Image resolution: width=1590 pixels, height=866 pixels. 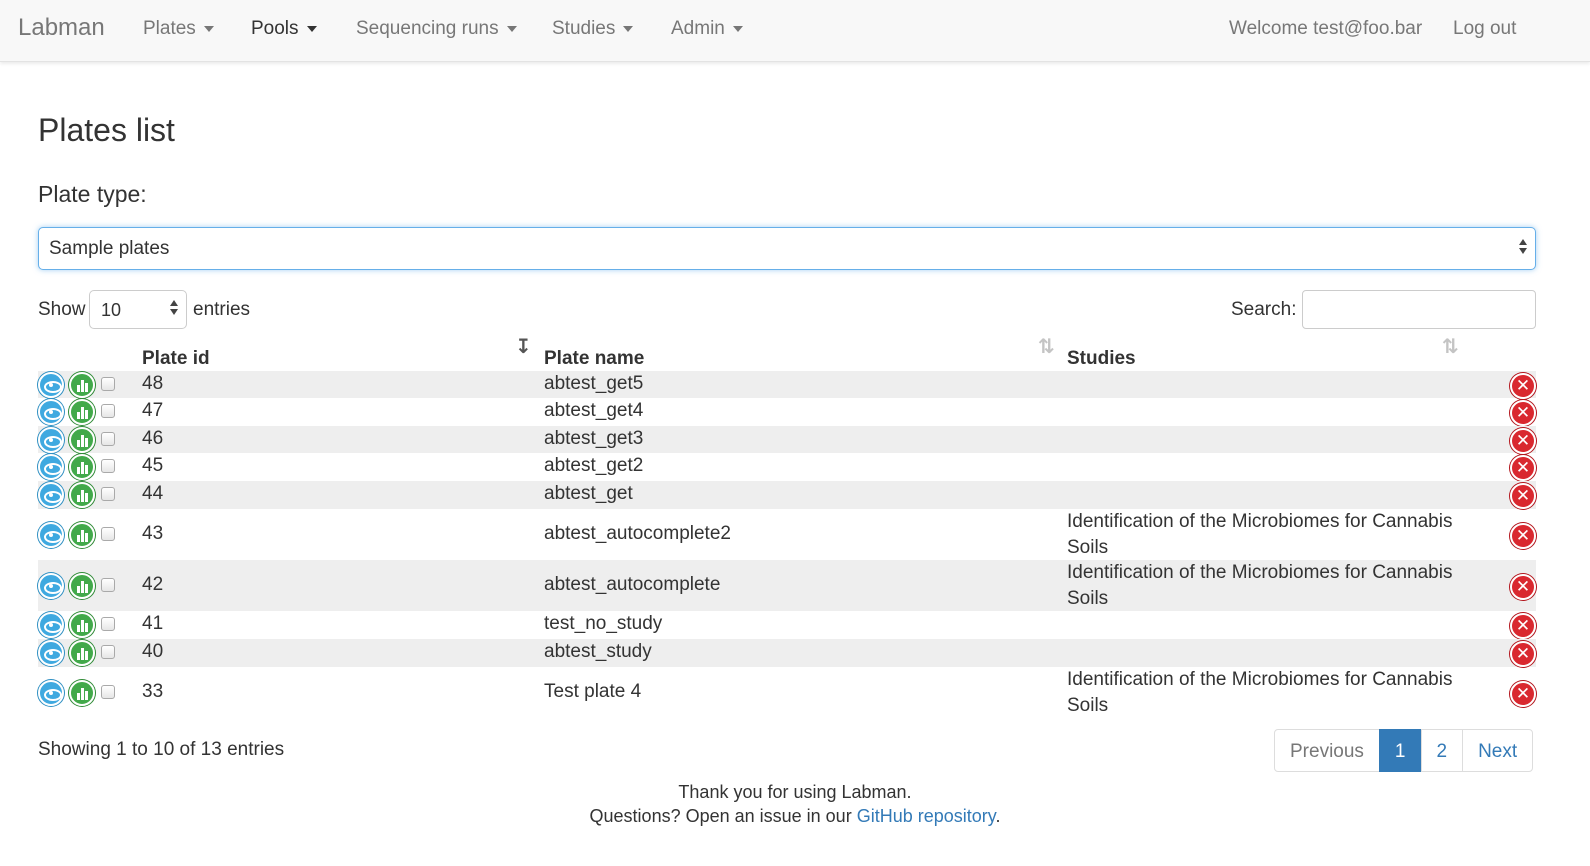 I want to click on cell-plate-name: test_no_study, so click(x=603, y=623).